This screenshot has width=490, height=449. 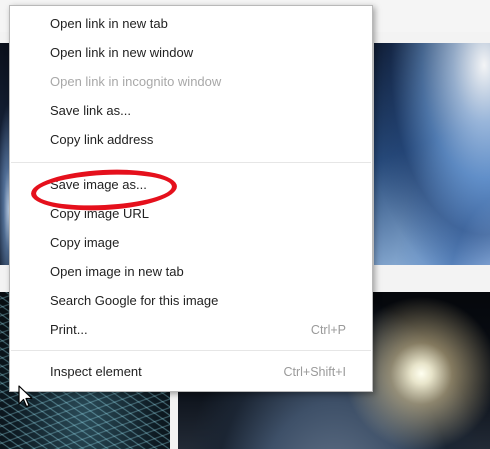 What do you see at coordinates (85, 242) in the screenshot?
I see `menu-item-label: Copy image` at bounding box center [85, 242].